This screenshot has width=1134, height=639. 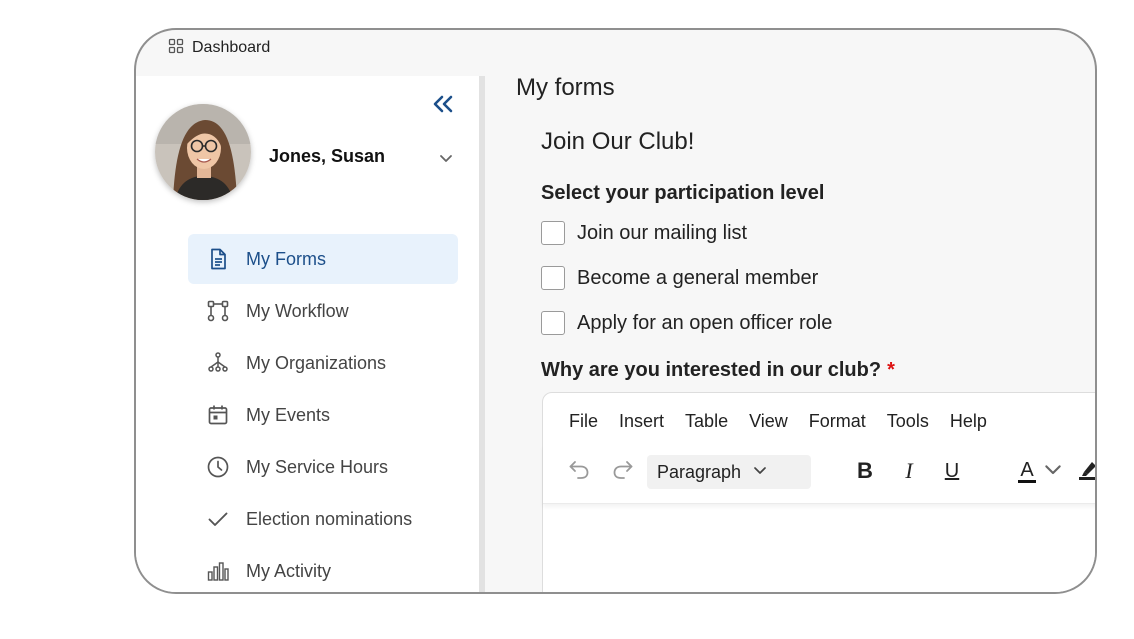 I want to click on option-general-member: Become a general member, so click(x=679, y=278).